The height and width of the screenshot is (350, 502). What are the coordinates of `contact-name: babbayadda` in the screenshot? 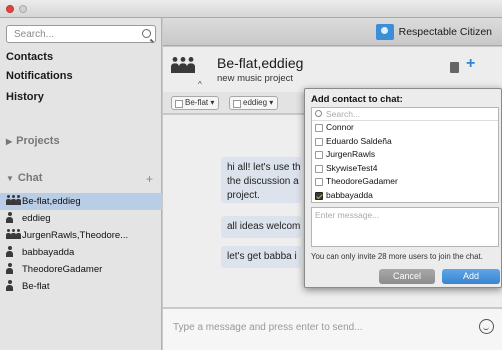 It's located at (349, 194).